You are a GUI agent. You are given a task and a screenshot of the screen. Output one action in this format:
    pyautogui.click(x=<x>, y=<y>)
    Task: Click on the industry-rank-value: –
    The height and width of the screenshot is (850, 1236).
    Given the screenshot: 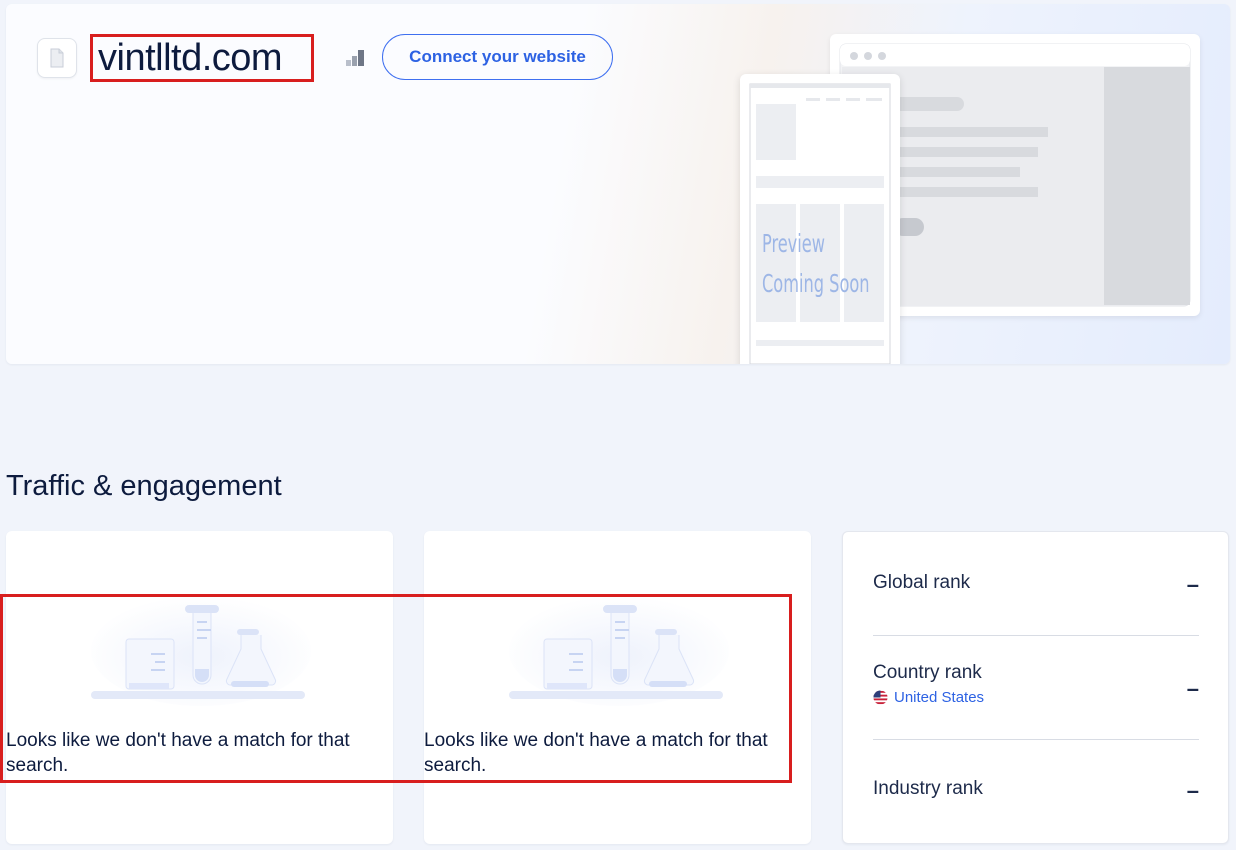 What is the action you would take?
    pyautogui.click(x=1192, y=790)
    